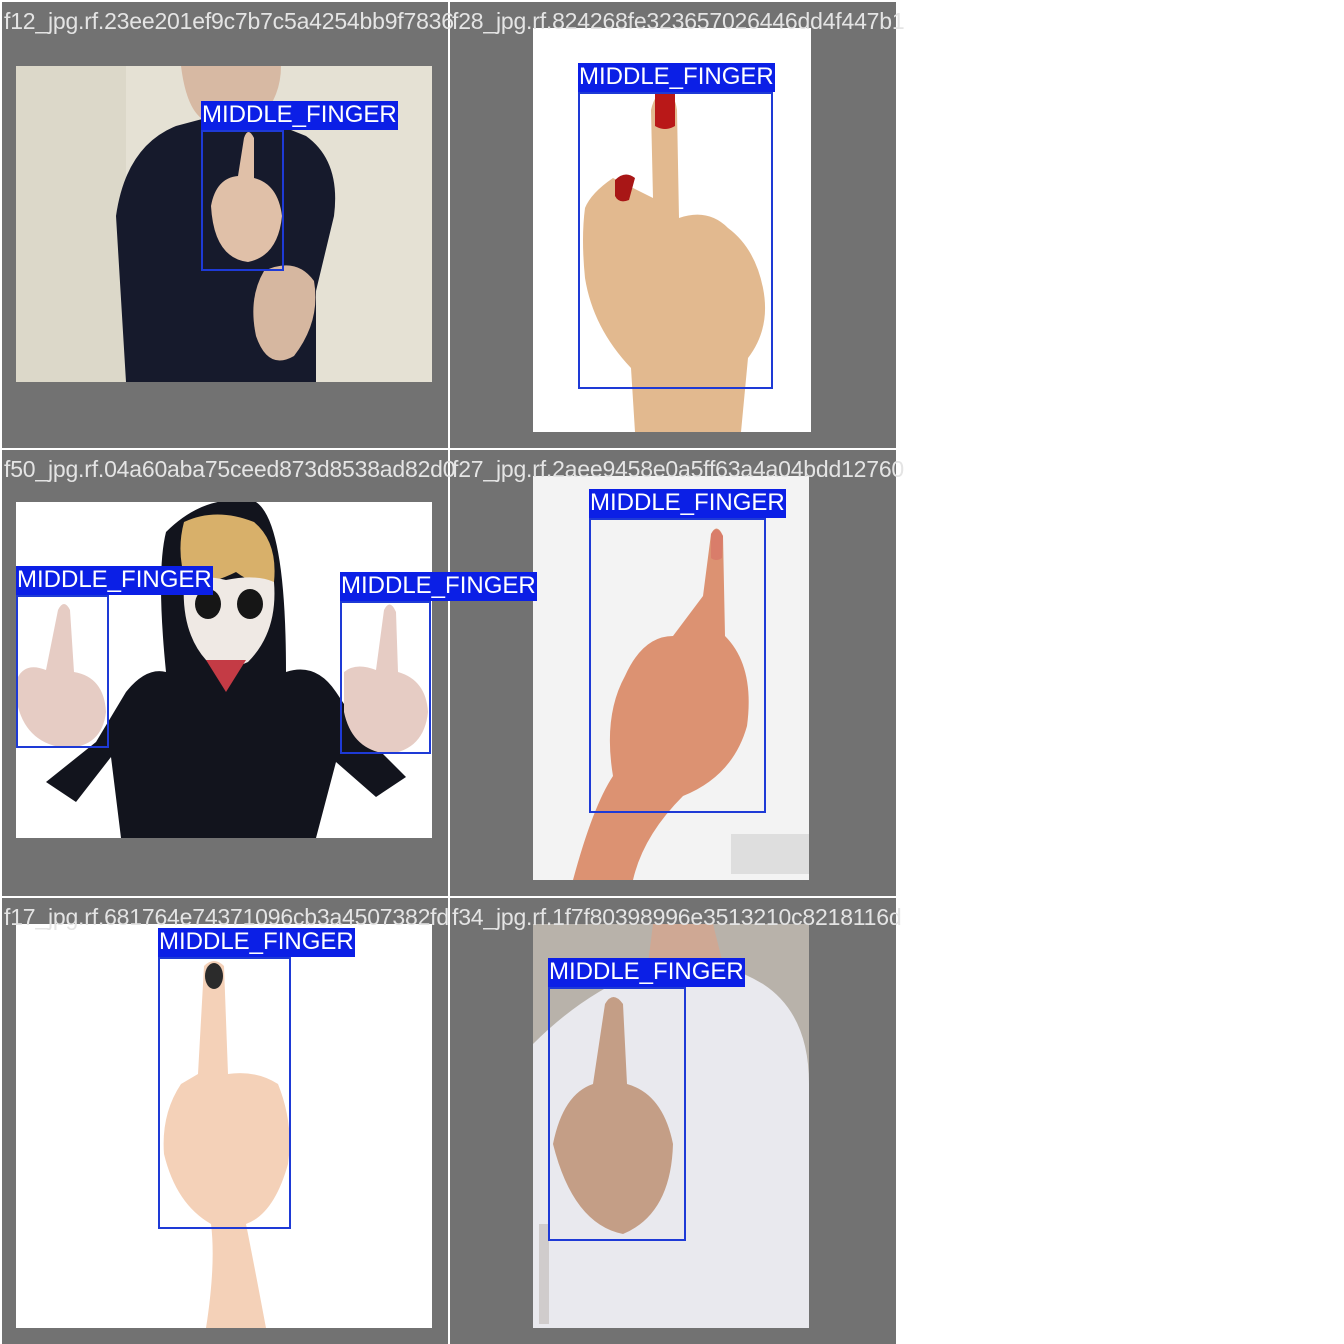  I want to click on image-filename: f50_jpg.rf.04a60aba75ceed873d8538ad82d0, so click(230, 469).